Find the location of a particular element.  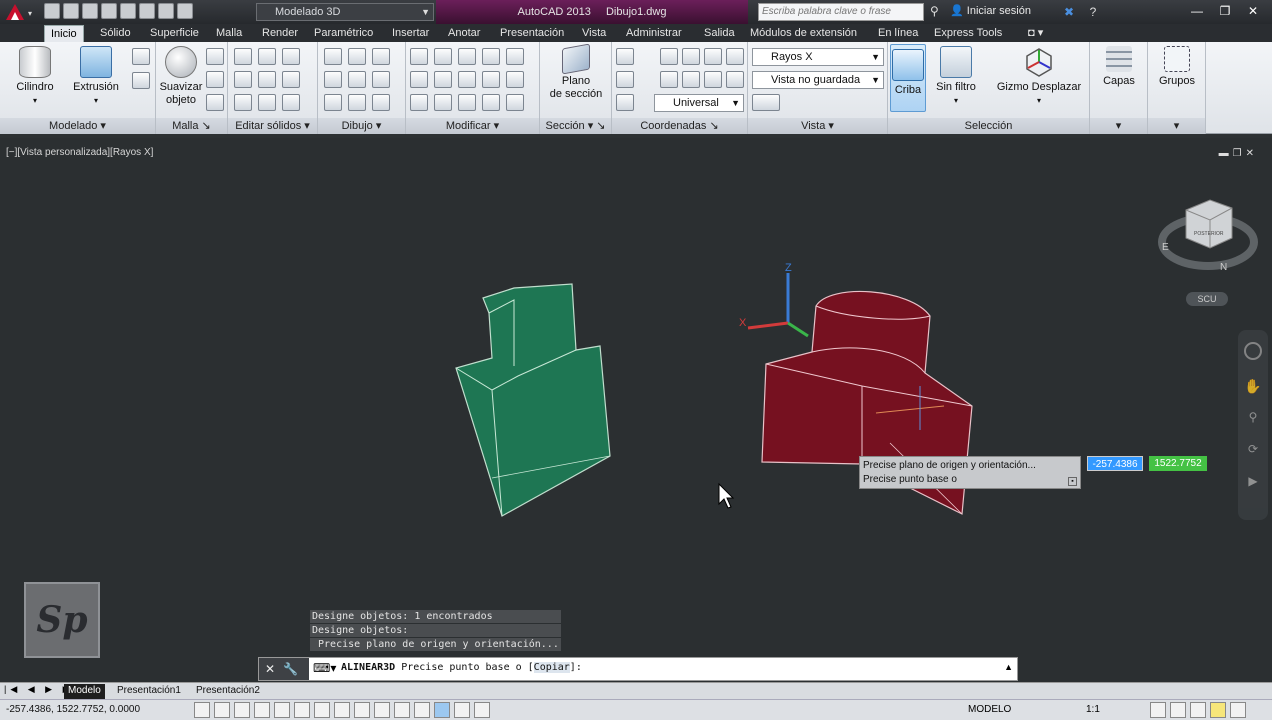

snap-icon is located at coordinates (222, 710).